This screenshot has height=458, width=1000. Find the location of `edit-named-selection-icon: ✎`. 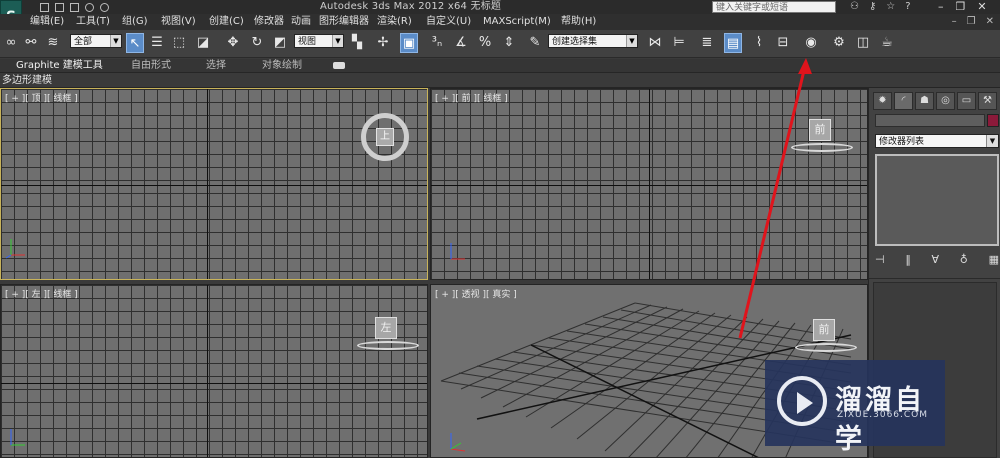

edit-named-selection-icon: ✎ is located at coordinates (535, 43).